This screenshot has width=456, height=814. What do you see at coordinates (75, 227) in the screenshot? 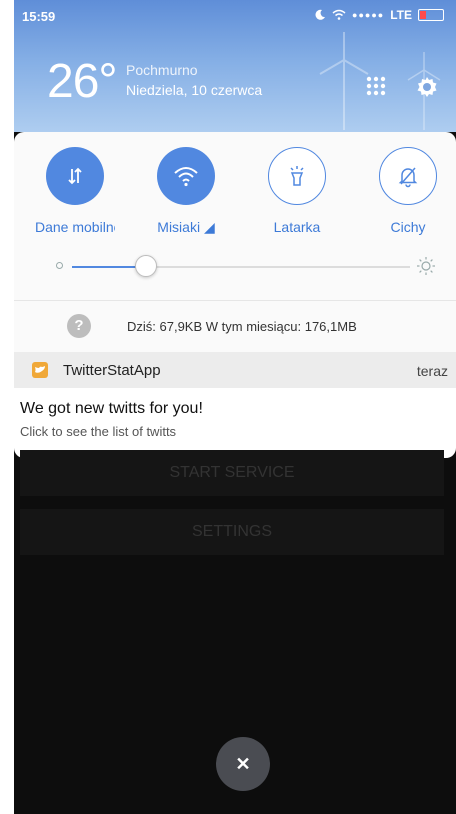
I see `tile-label-mobile-data: Dane mobilne` at bounding box center [75, 227].